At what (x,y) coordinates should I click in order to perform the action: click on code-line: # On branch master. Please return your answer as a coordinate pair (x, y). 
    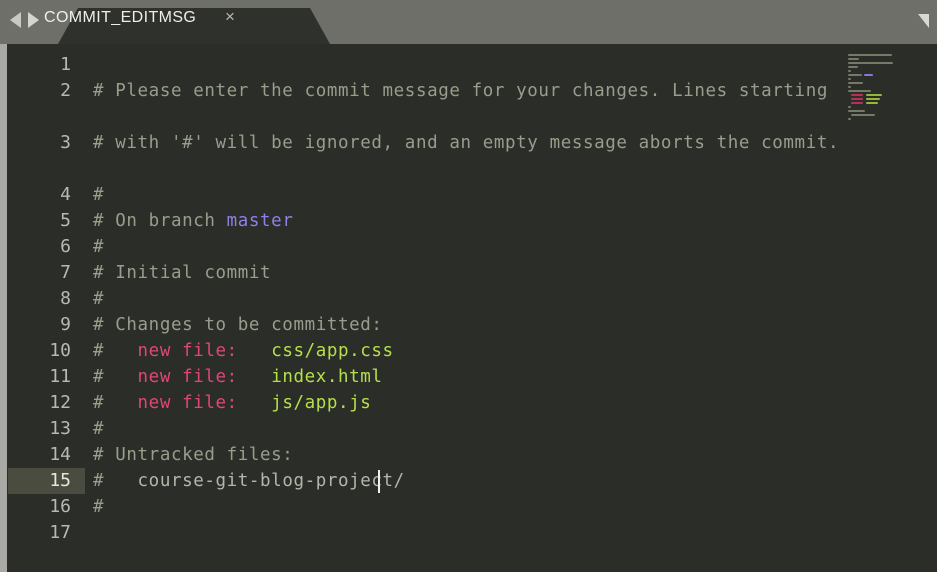
    Looking at the image, I should click on (473, 221).